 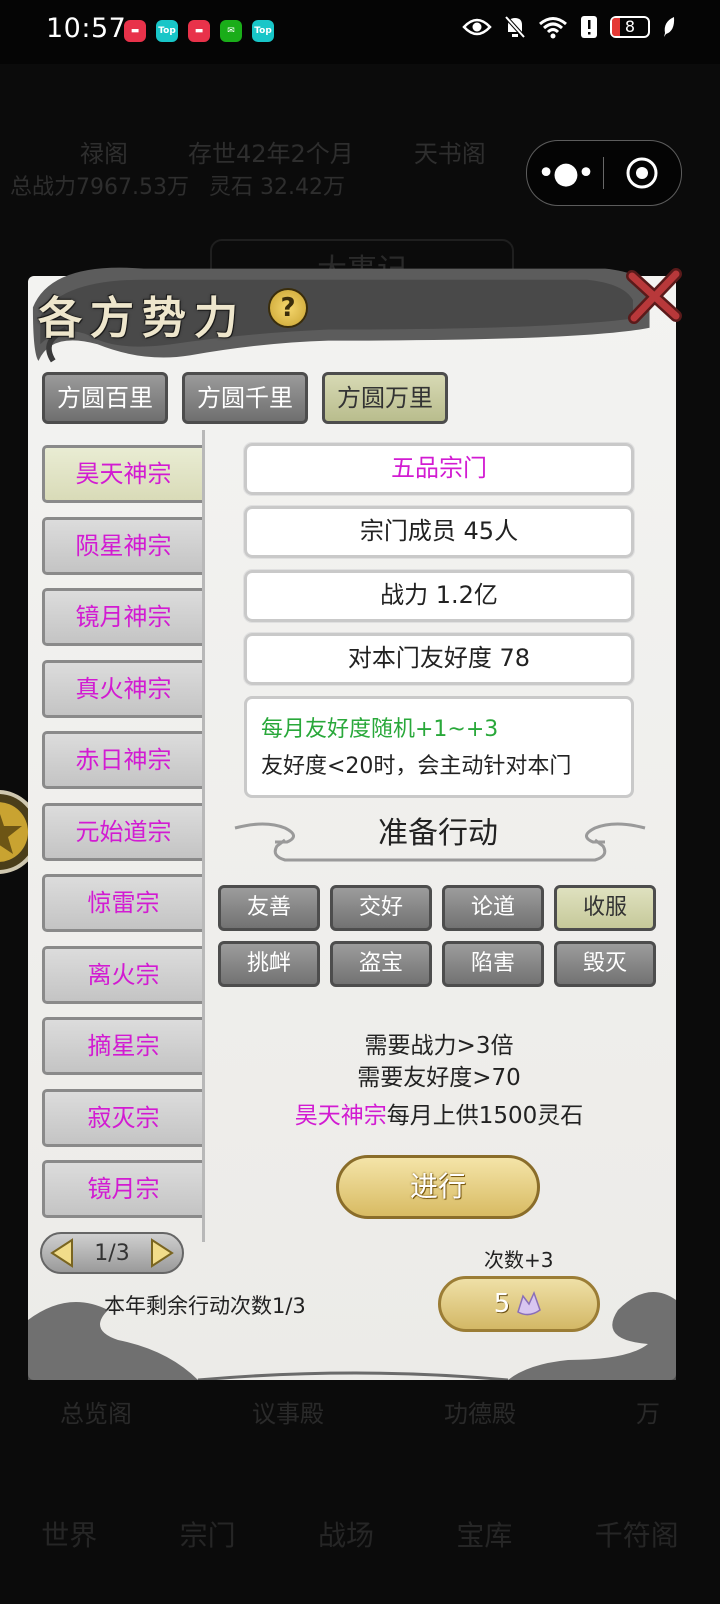 What do you see at coordinates (288, 1414) in the screenshot?
I see `bg-tab: 议事殿` at bounding box center [288, 1414].